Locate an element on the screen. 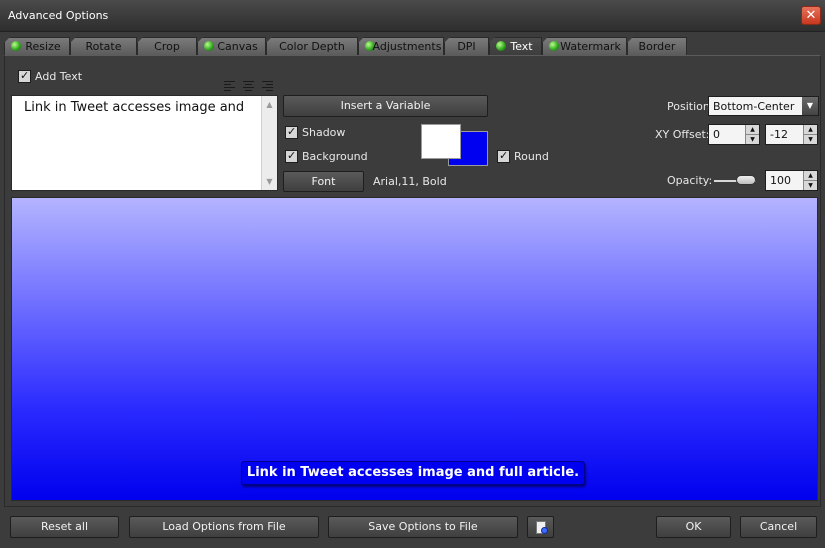 The width and height of the screenshot is (825, 548). text-input-value: Link in Tweet accesses image and is located at coordinates (134, 107).